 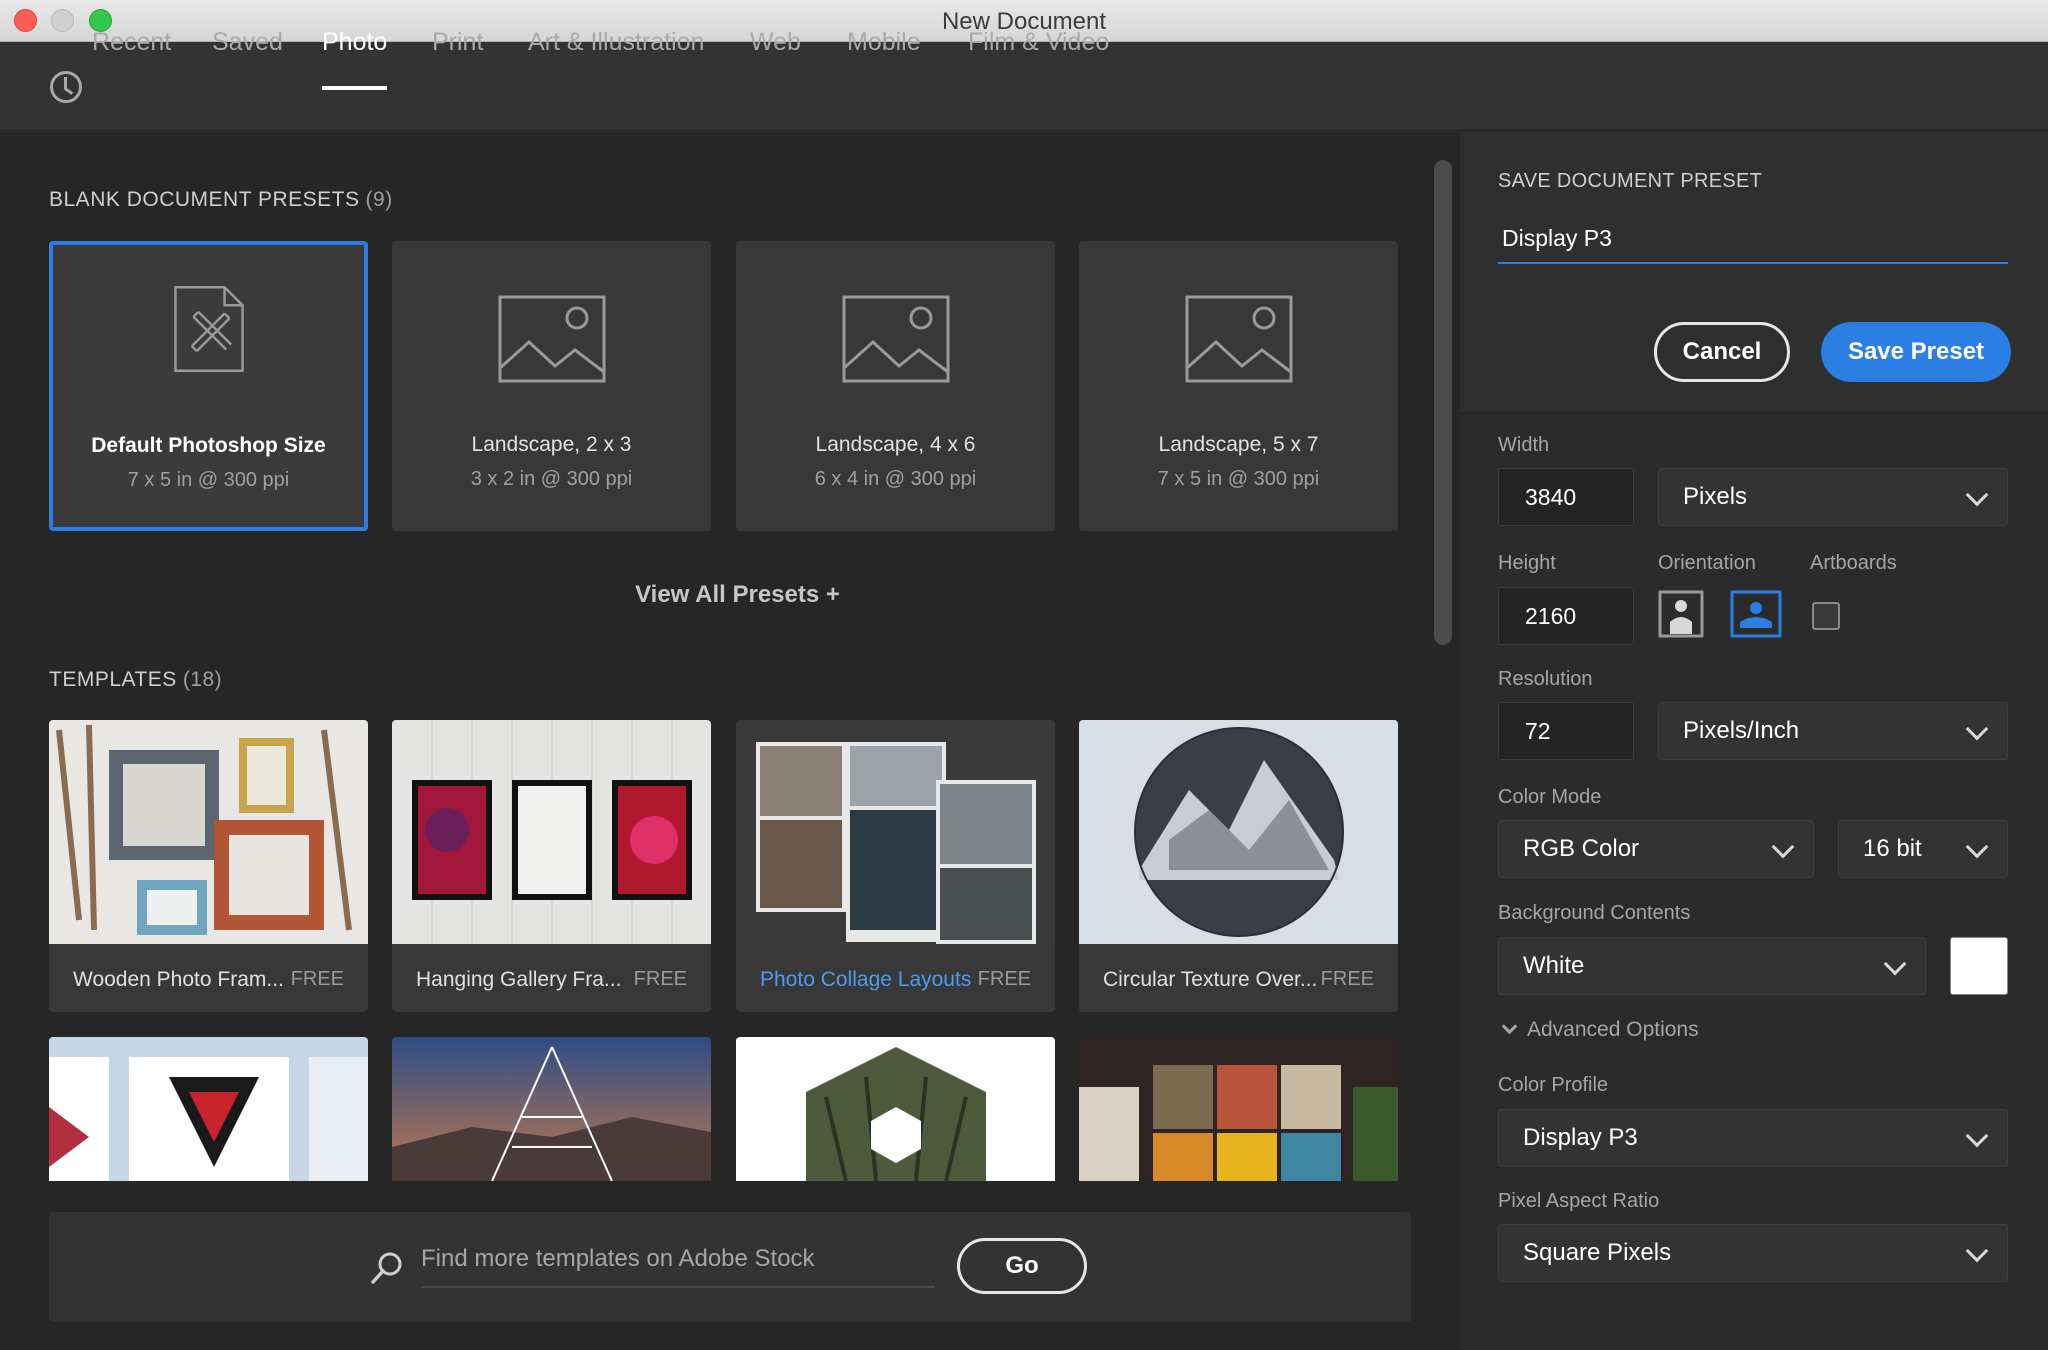 What do you see at coordinates (131, 59) in the screenshot?
I see `tab-recent: Recent` at bounding box center [131, 59].